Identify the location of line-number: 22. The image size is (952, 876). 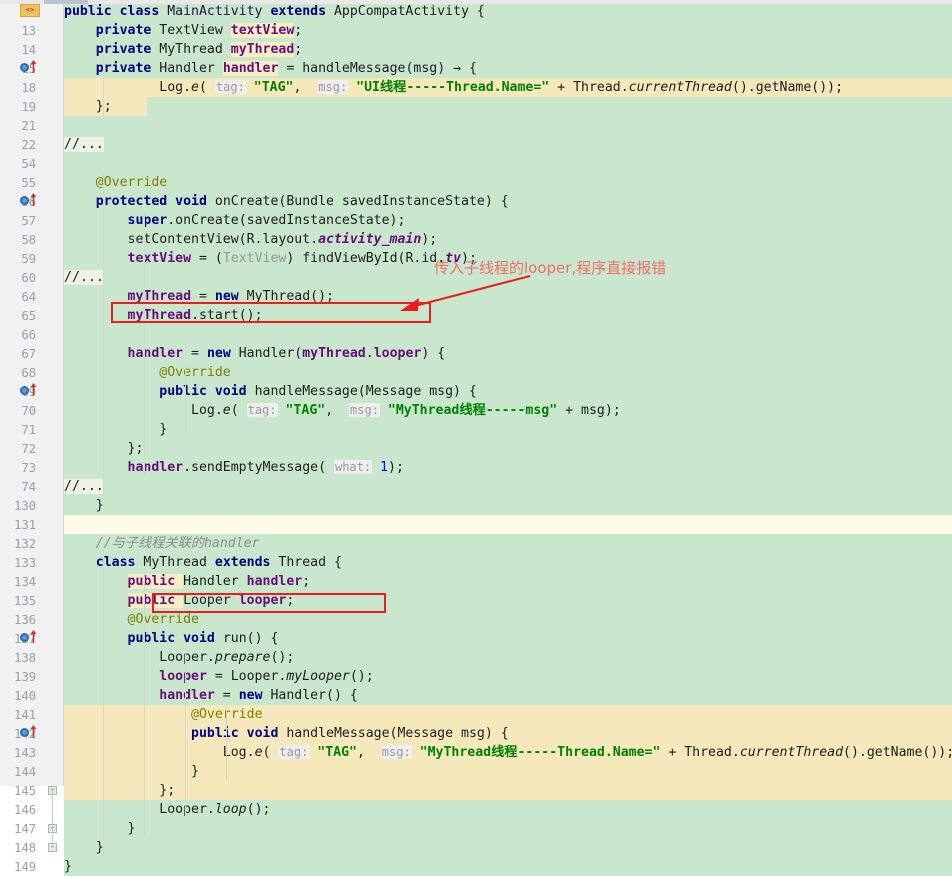
(18, 144).